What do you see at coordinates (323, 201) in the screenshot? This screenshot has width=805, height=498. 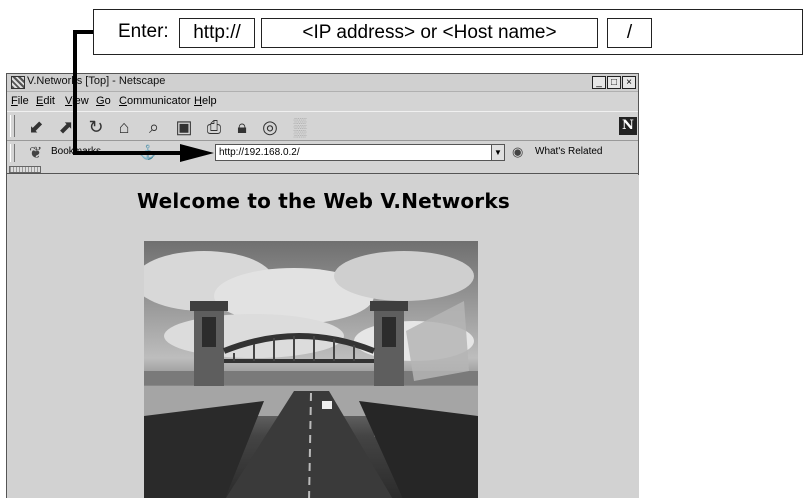 I see `page-heading: Welcome to the Web V.Networks` at bounding box center [323, 201].